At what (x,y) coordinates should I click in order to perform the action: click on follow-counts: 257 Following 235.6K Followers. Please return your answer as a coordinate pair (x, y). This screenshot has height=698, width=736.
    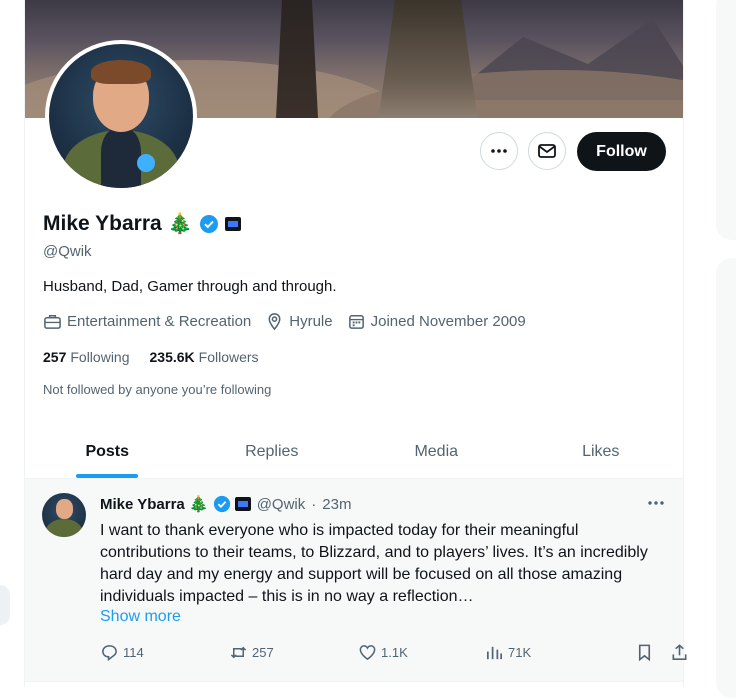
    Looking at the image, I should click on (151, 357).